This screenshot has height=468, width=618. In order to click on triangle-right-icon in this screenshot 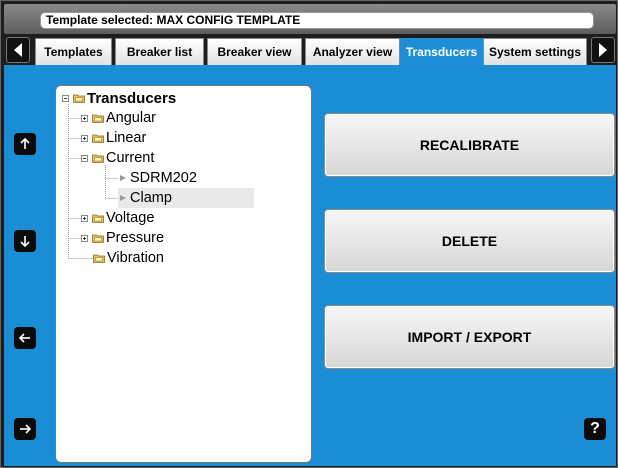, I will do `click(603, 50)`.